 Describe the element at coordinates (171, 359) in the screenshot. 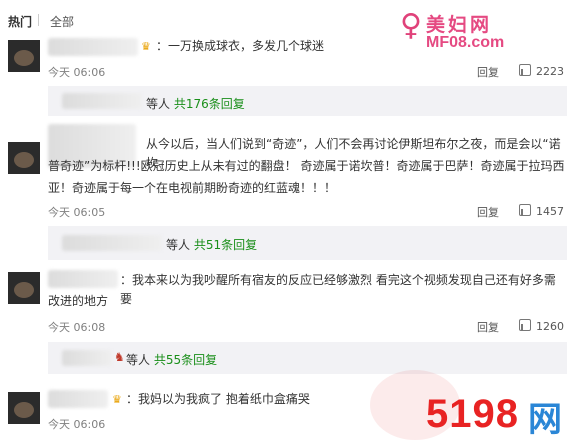

I see `more-replies-link: 等人 共55条回复` at that location.